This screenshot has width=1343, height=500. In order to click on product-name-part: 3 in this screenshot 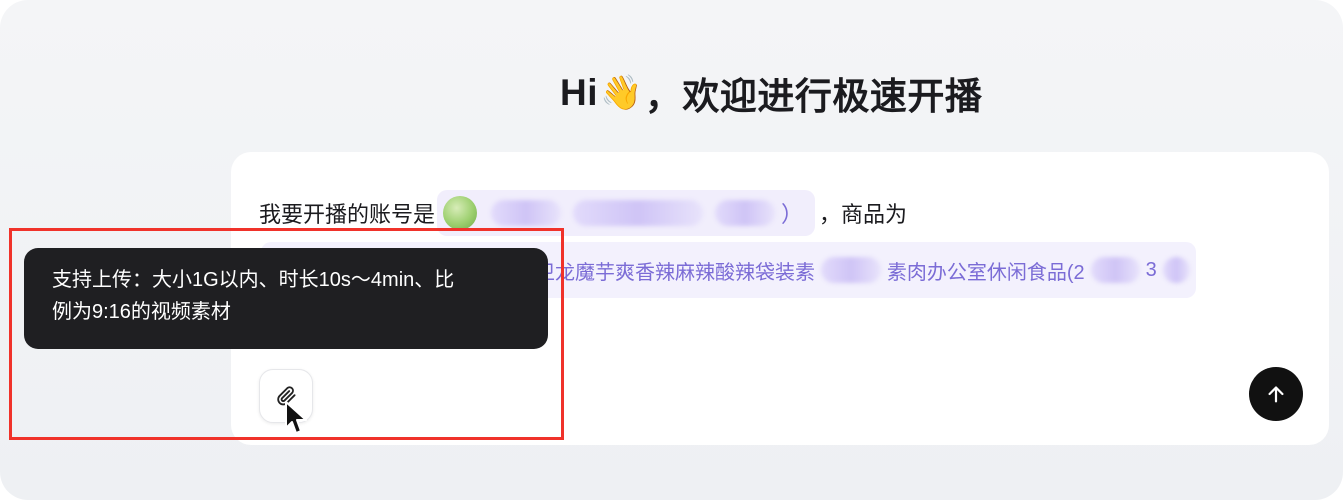, I will do `click(1151, 269)`.